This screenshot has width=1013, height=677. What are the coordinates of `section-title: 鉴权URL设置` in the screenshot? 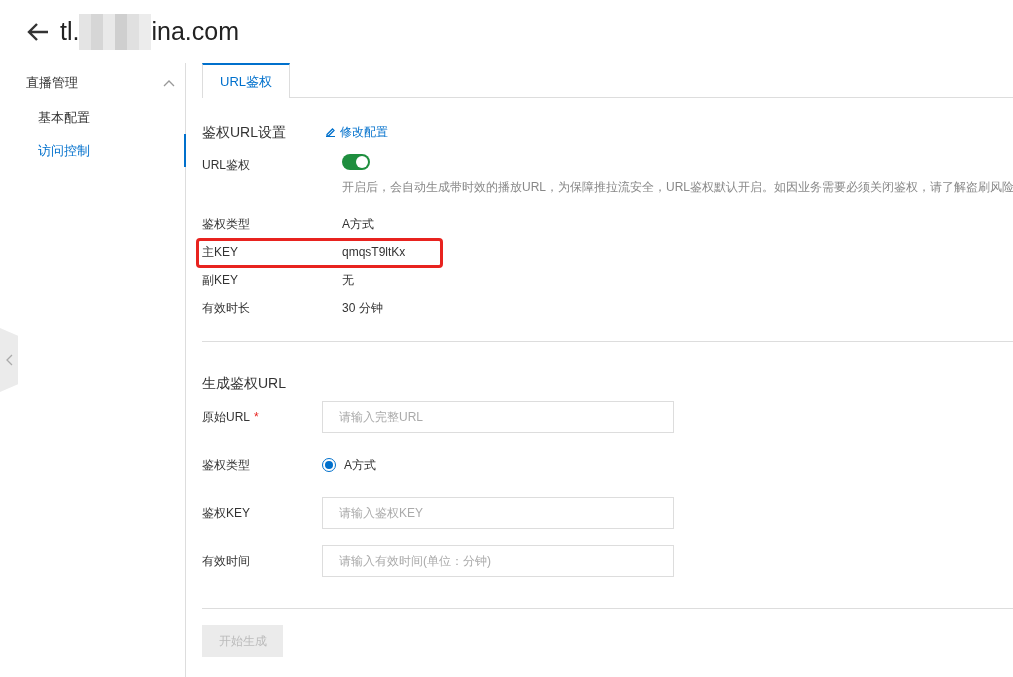 It's located at (244, 132).